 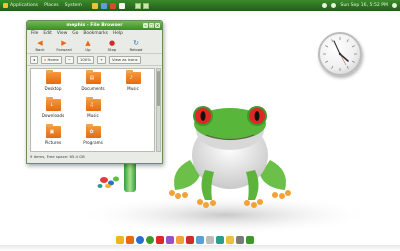 What do you see at coordinates (73, 5) in the screenshot?
I see `system-menu: System` at bounding box center [73, 5].